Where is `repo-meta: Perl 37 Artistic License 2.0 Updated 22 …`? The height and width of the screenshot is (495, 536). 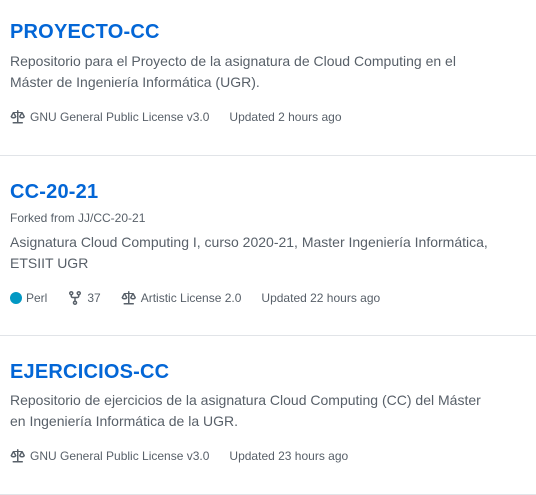 repo-meta: Perl 37 Artistic License 2.0 Updated 22 … is located at coordinates (273, 298).